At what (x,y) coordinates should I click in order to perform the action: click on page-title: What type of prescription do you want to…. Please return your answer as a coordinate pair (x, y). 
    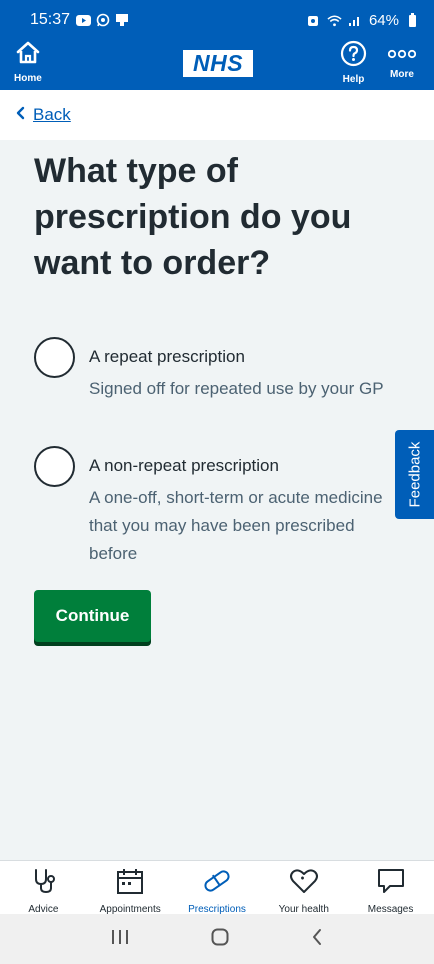
    Looking at the image, I should click on (193, 217).